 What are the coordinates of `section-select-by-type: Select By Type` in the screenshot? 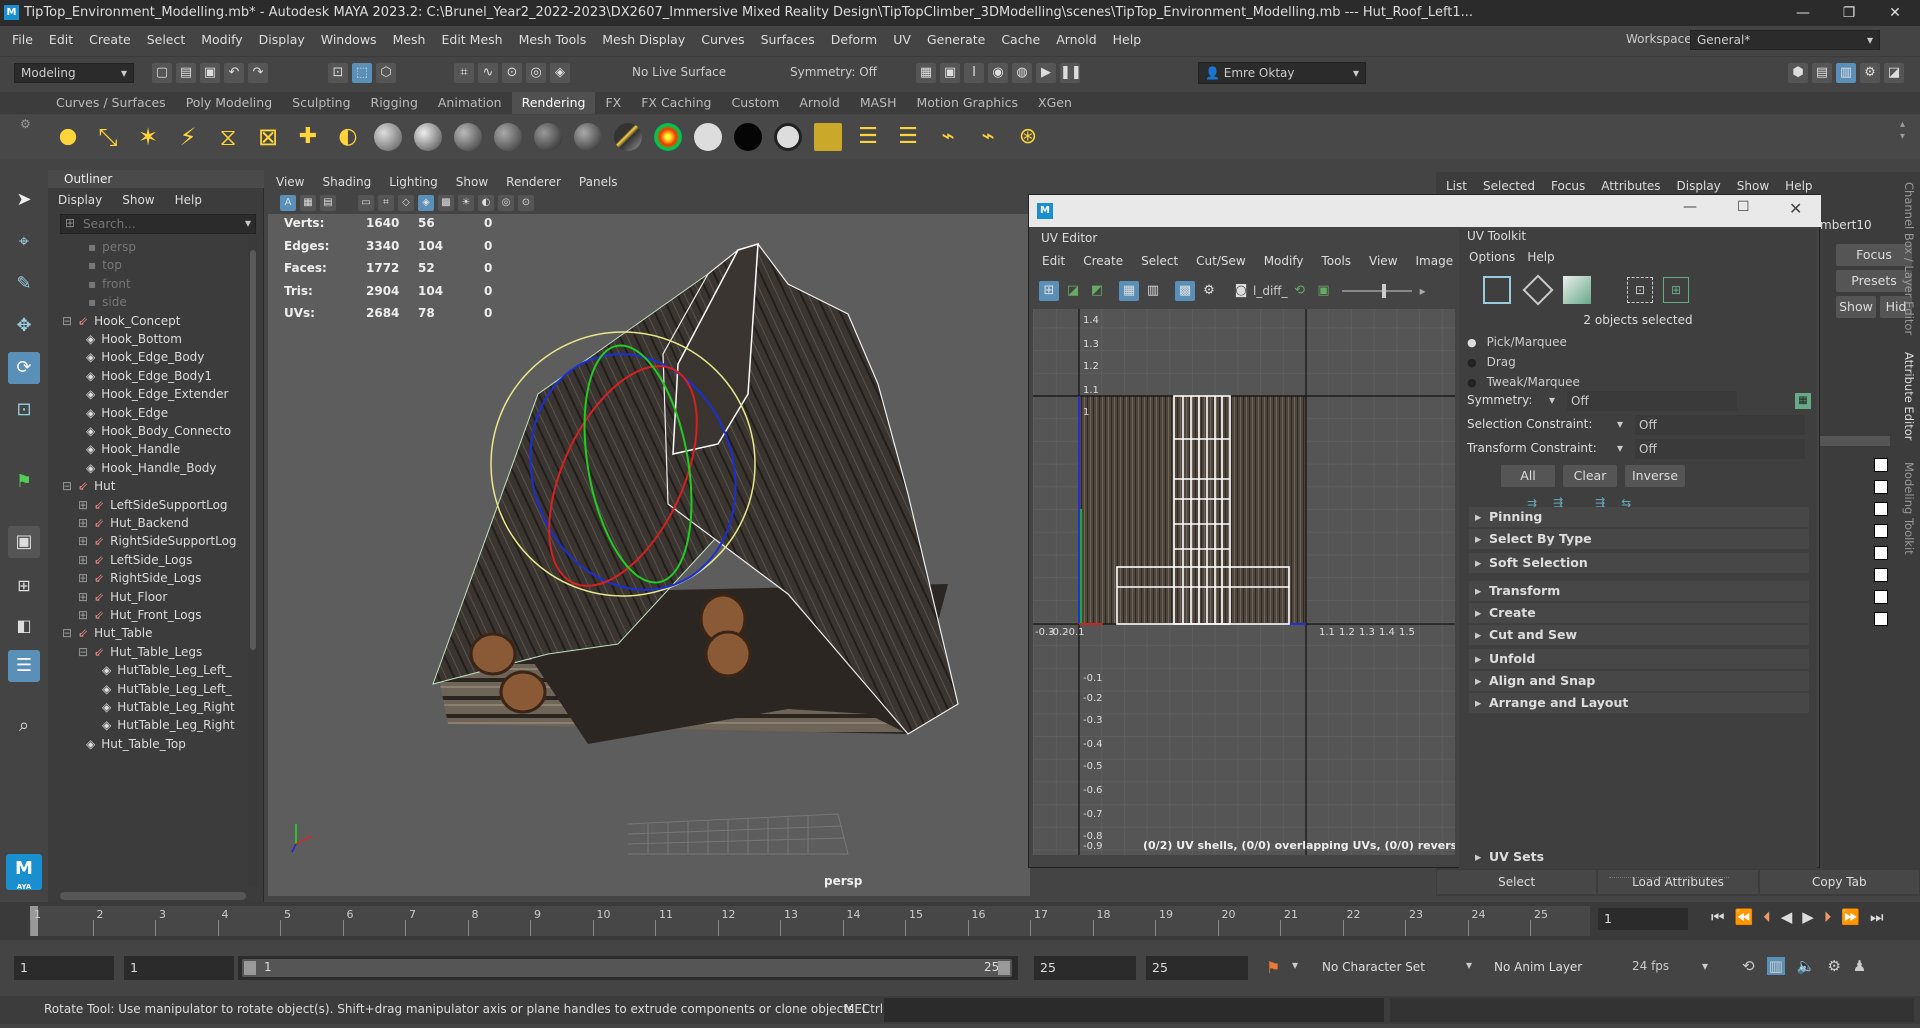 It's located at (1639, 539).